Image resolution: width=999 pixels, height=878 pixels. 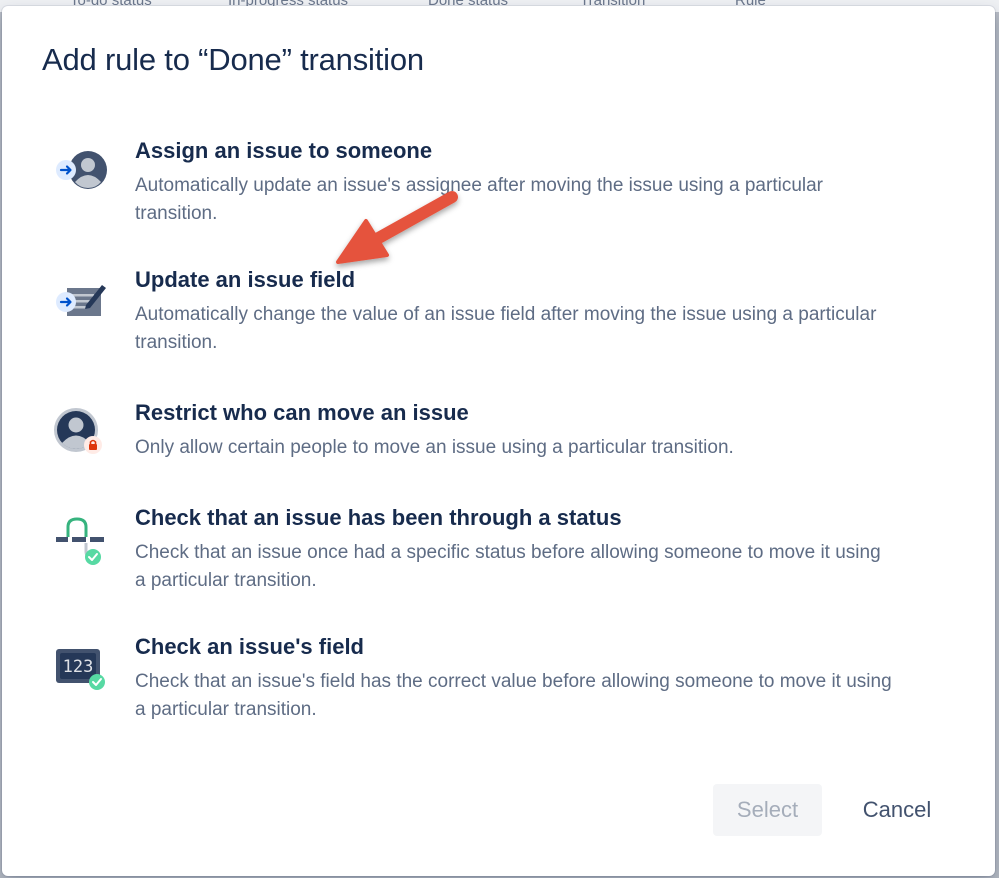 I want to click on svg-text: 123, so click(x=78, y=667).